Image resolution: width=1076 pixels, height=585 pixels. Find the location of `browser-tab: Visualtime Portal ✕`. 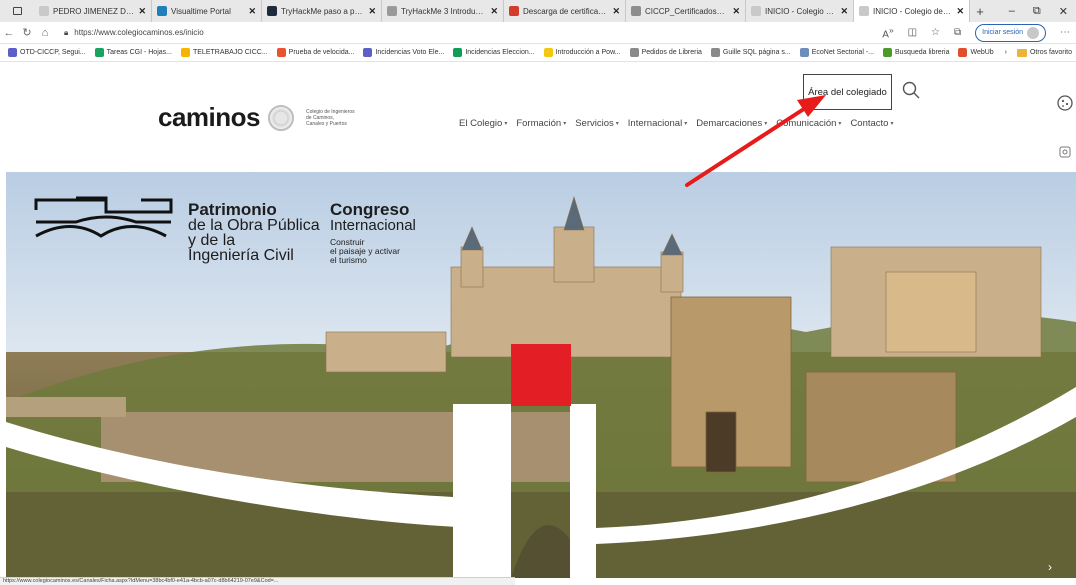

browser-tab: Visualtime Portal ✕ is located at coordinates (207, 11).